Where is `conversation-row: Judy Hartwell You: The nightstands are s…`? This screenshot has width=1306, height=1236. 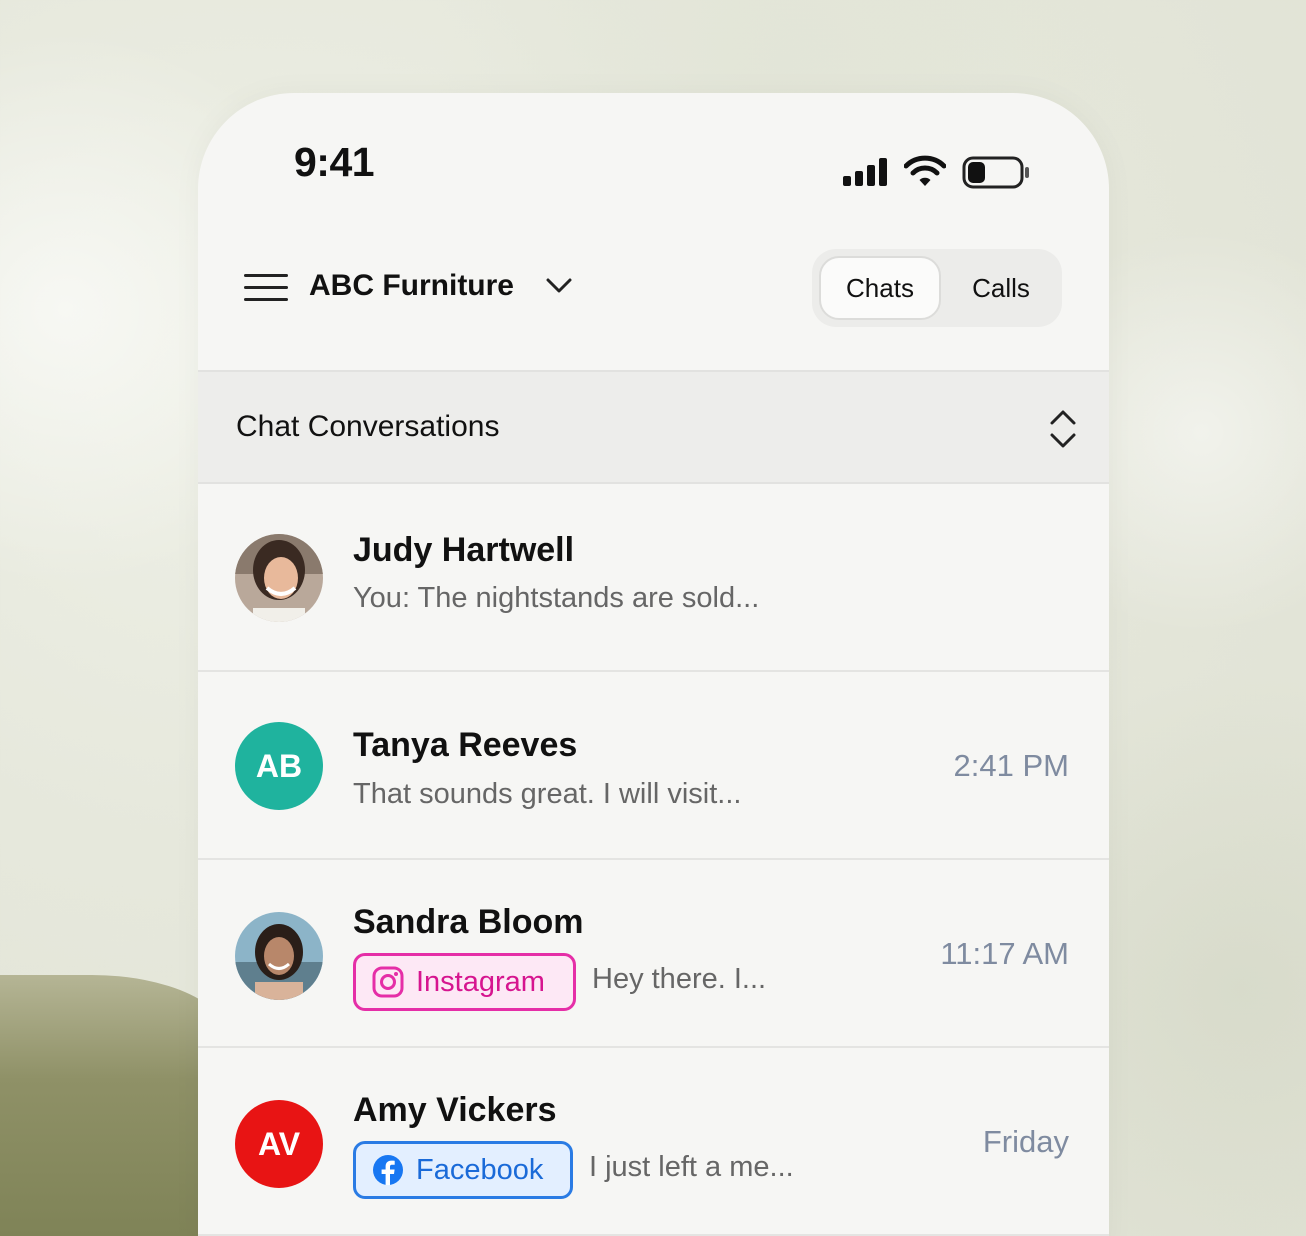 conversation-row: Judy Hartwell You: The nightstands are s… is located at coordinates (653, 578).